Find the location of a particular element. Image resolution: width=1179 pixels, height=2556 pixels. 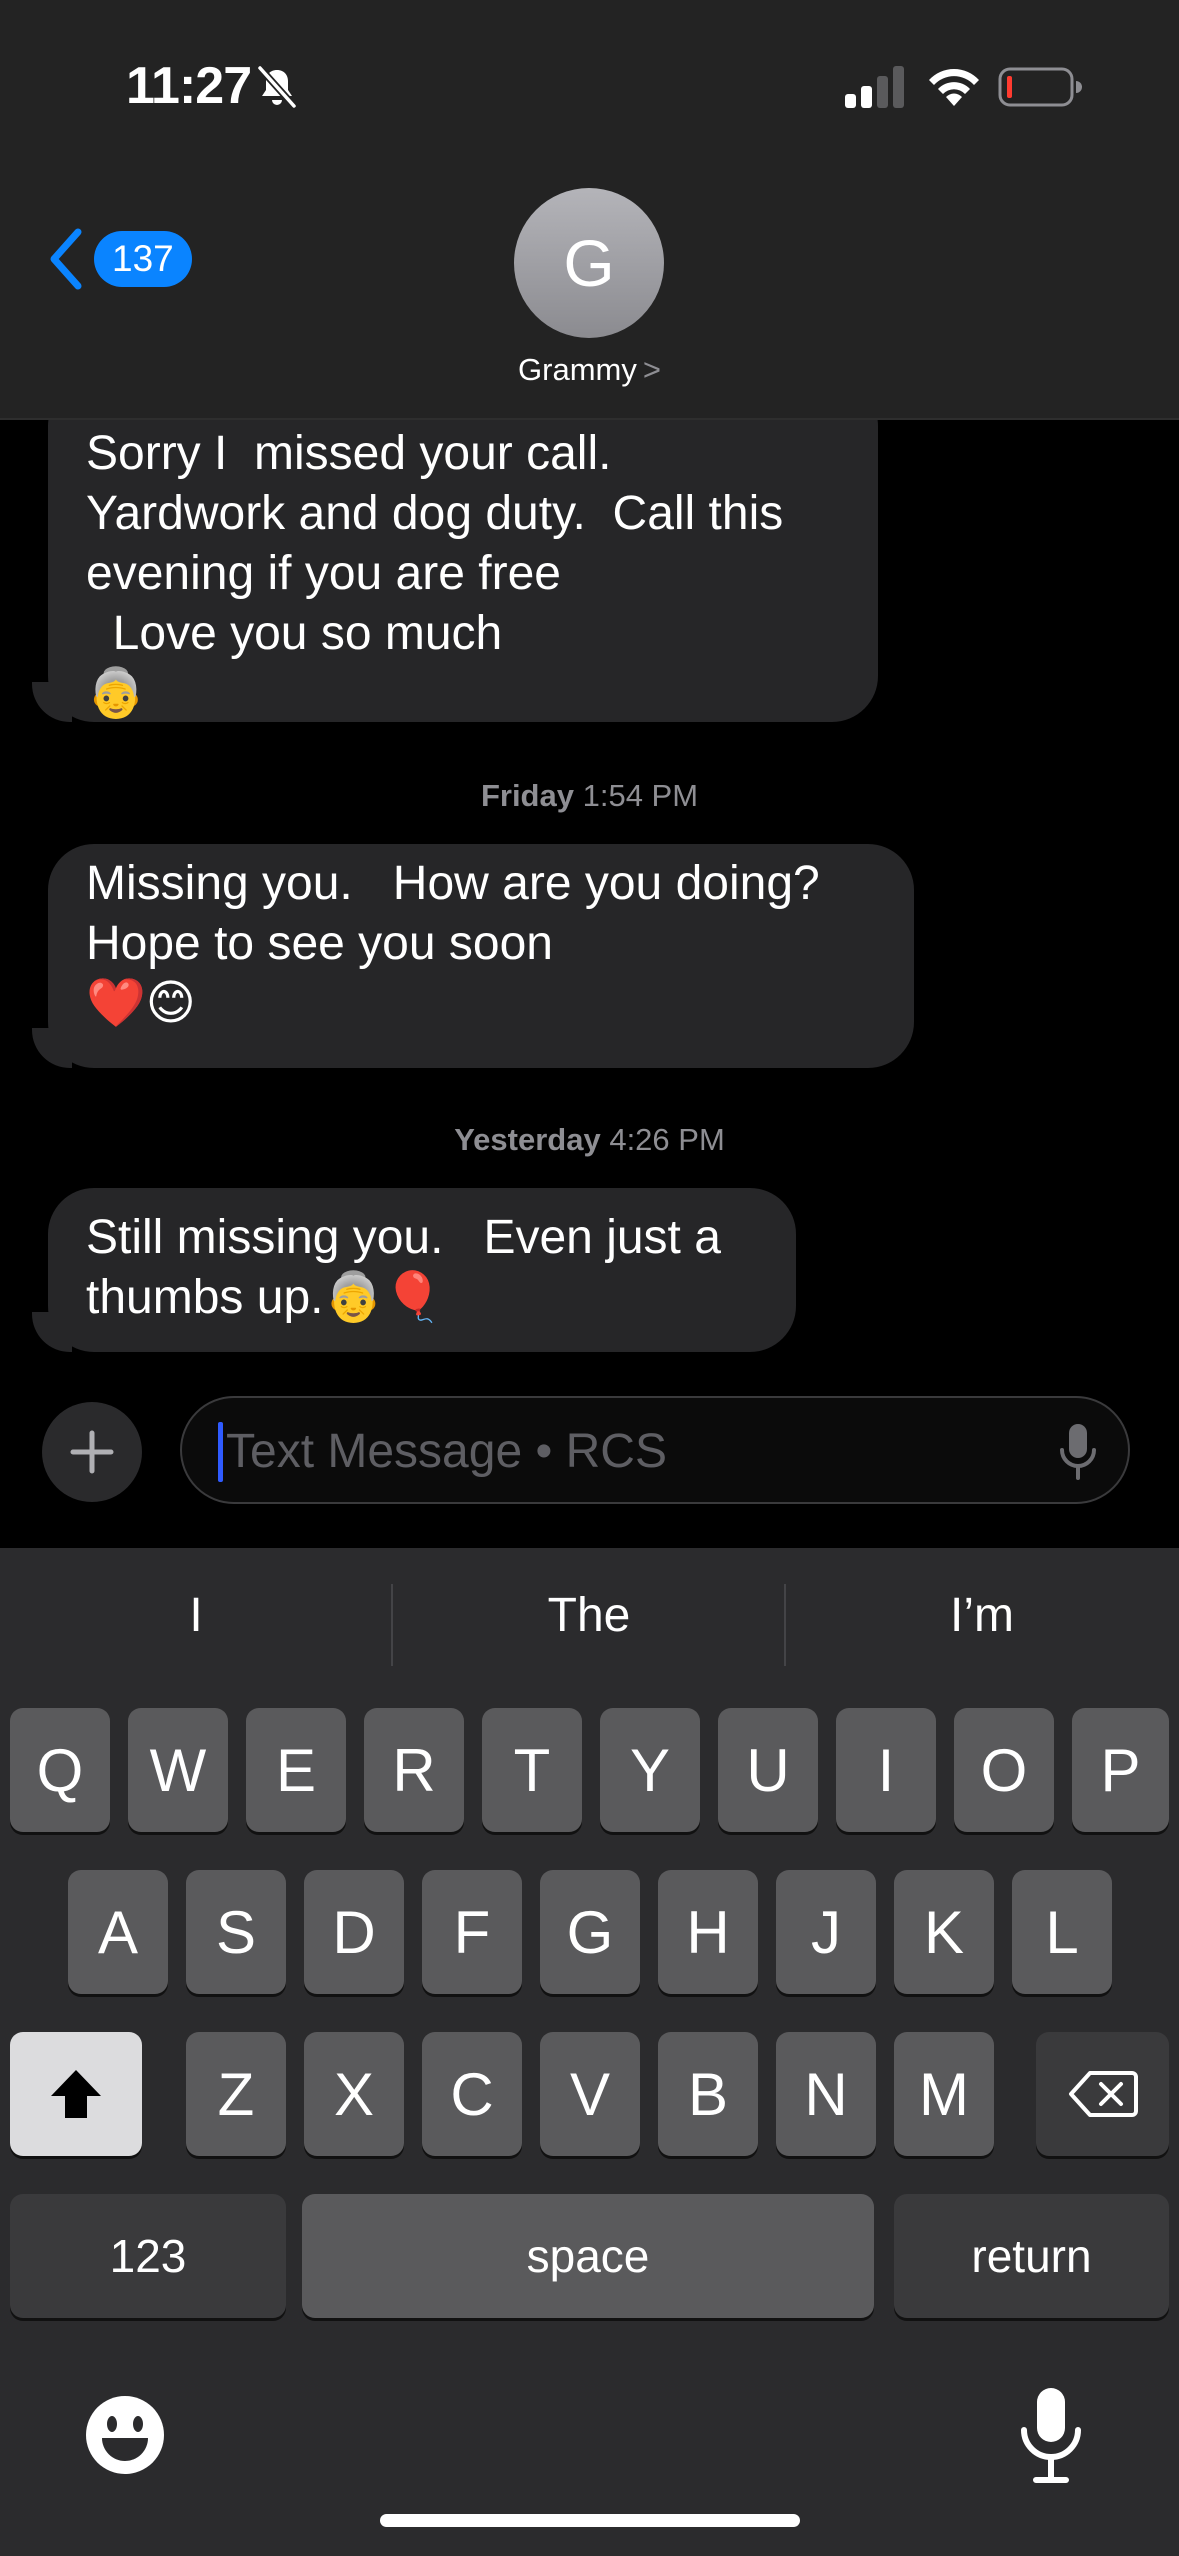

key-h: H is located at coordinates (708, 1932).